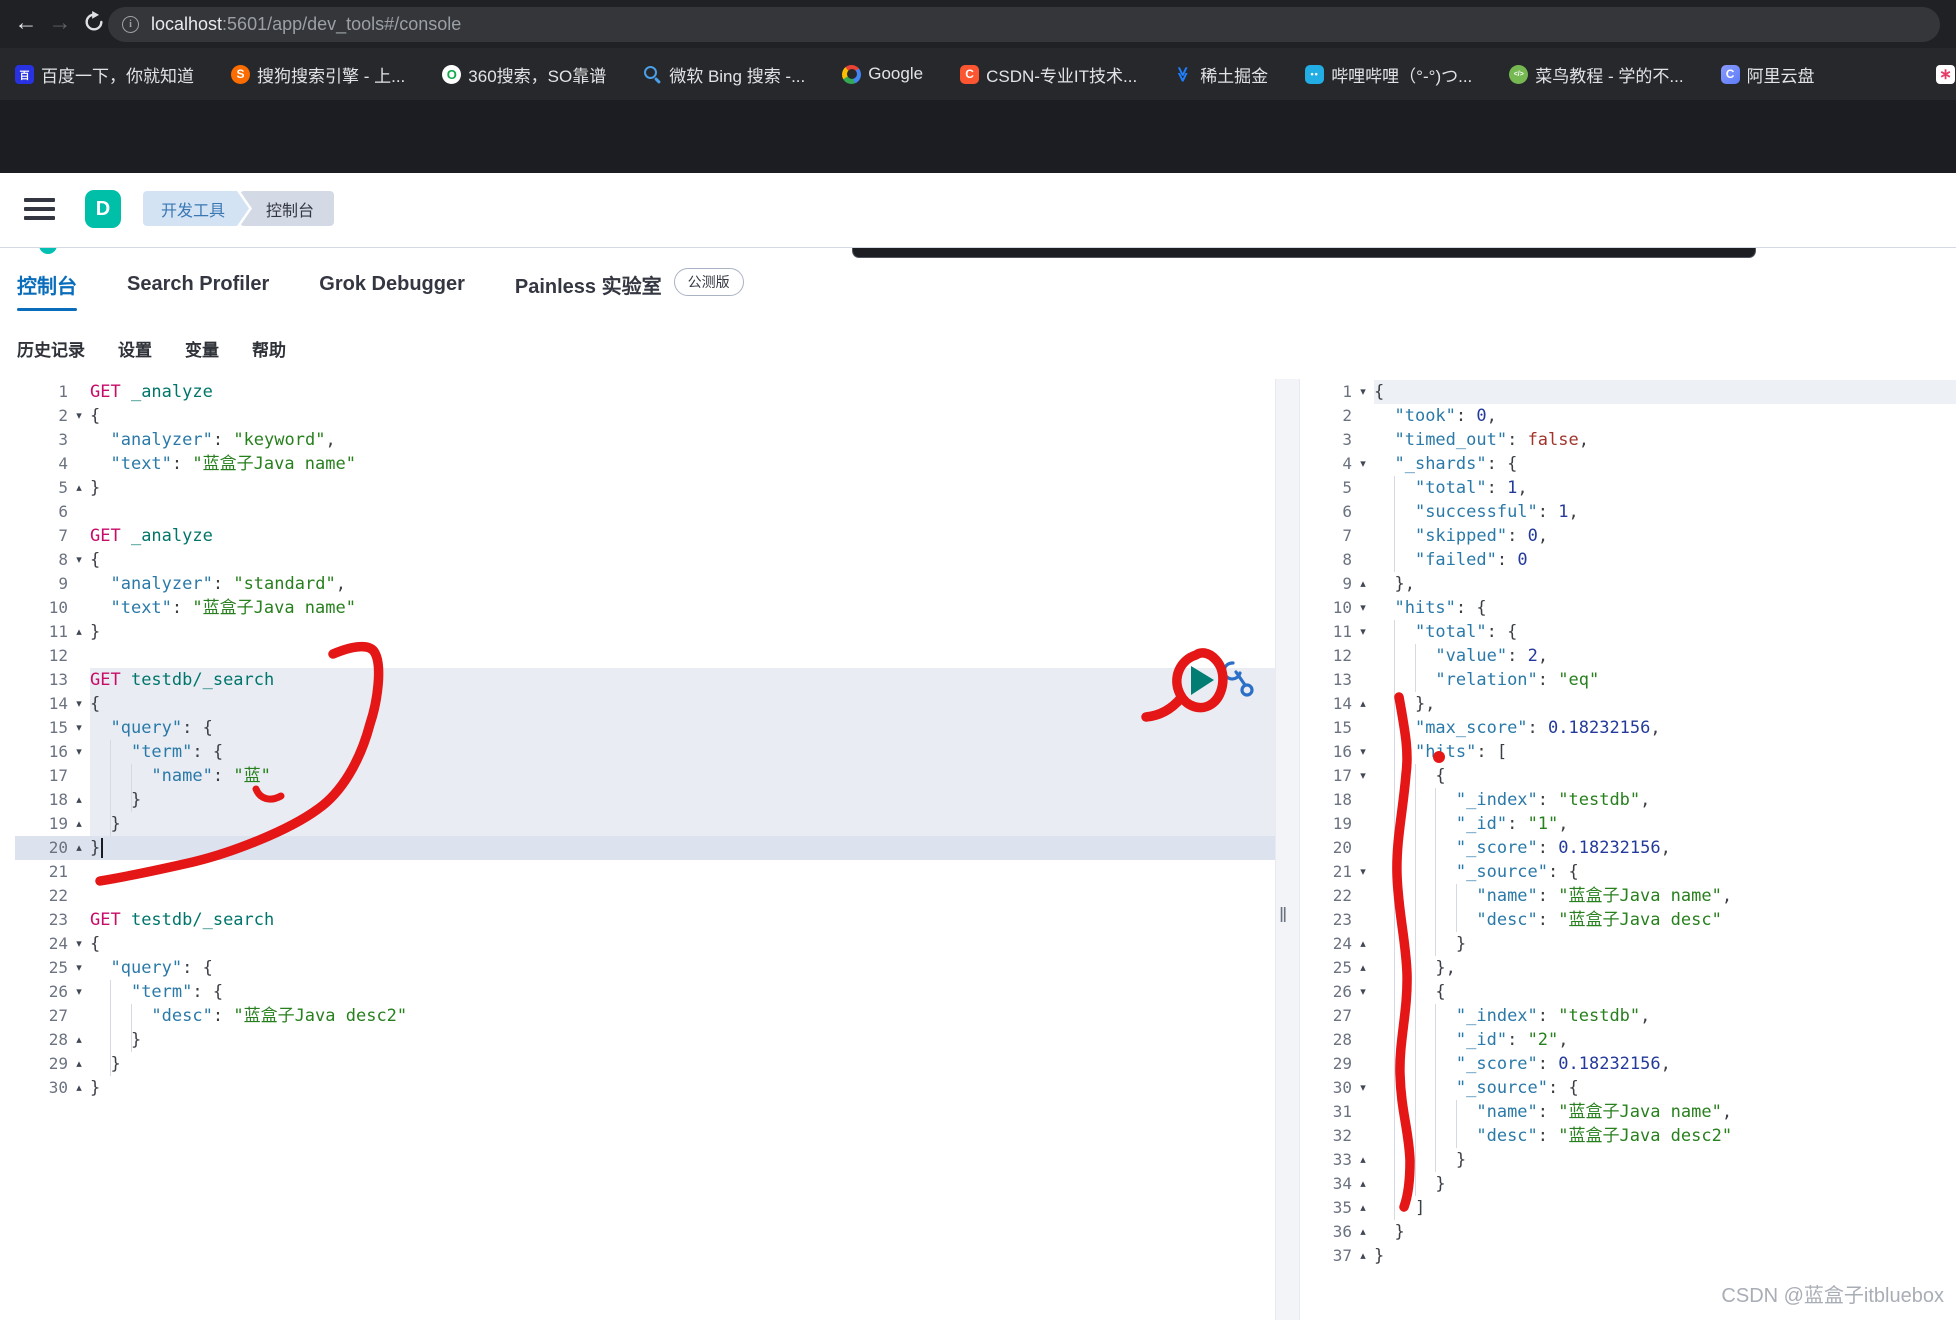  Describe the element at coordinates (1628, 920) in the screenshot. I see `code-line: 23 "desc": "蓝盒子Java desc"` at that location.